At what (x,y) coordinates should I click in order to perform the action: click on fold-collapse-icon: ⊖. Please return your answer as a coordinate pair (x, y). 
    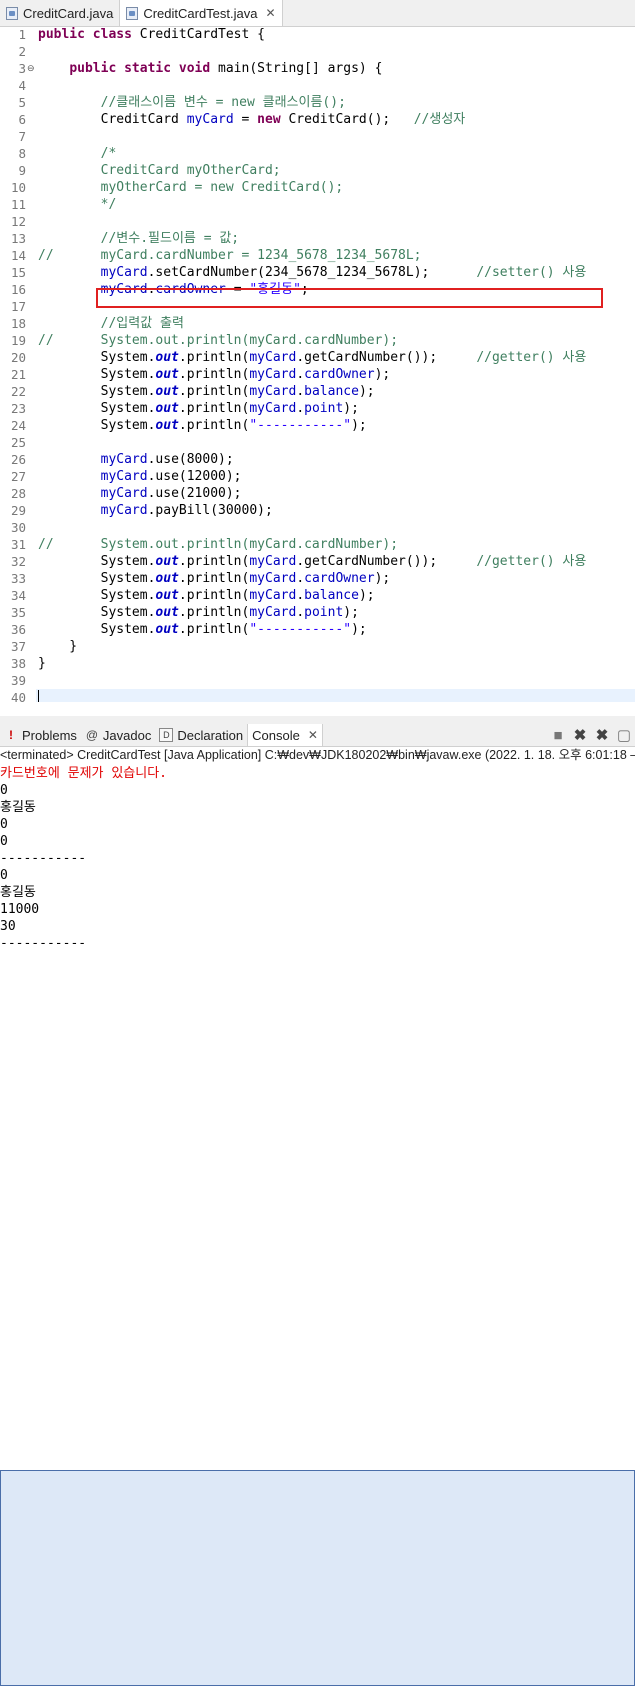
    Looking at the image, I should click on (31, 68).